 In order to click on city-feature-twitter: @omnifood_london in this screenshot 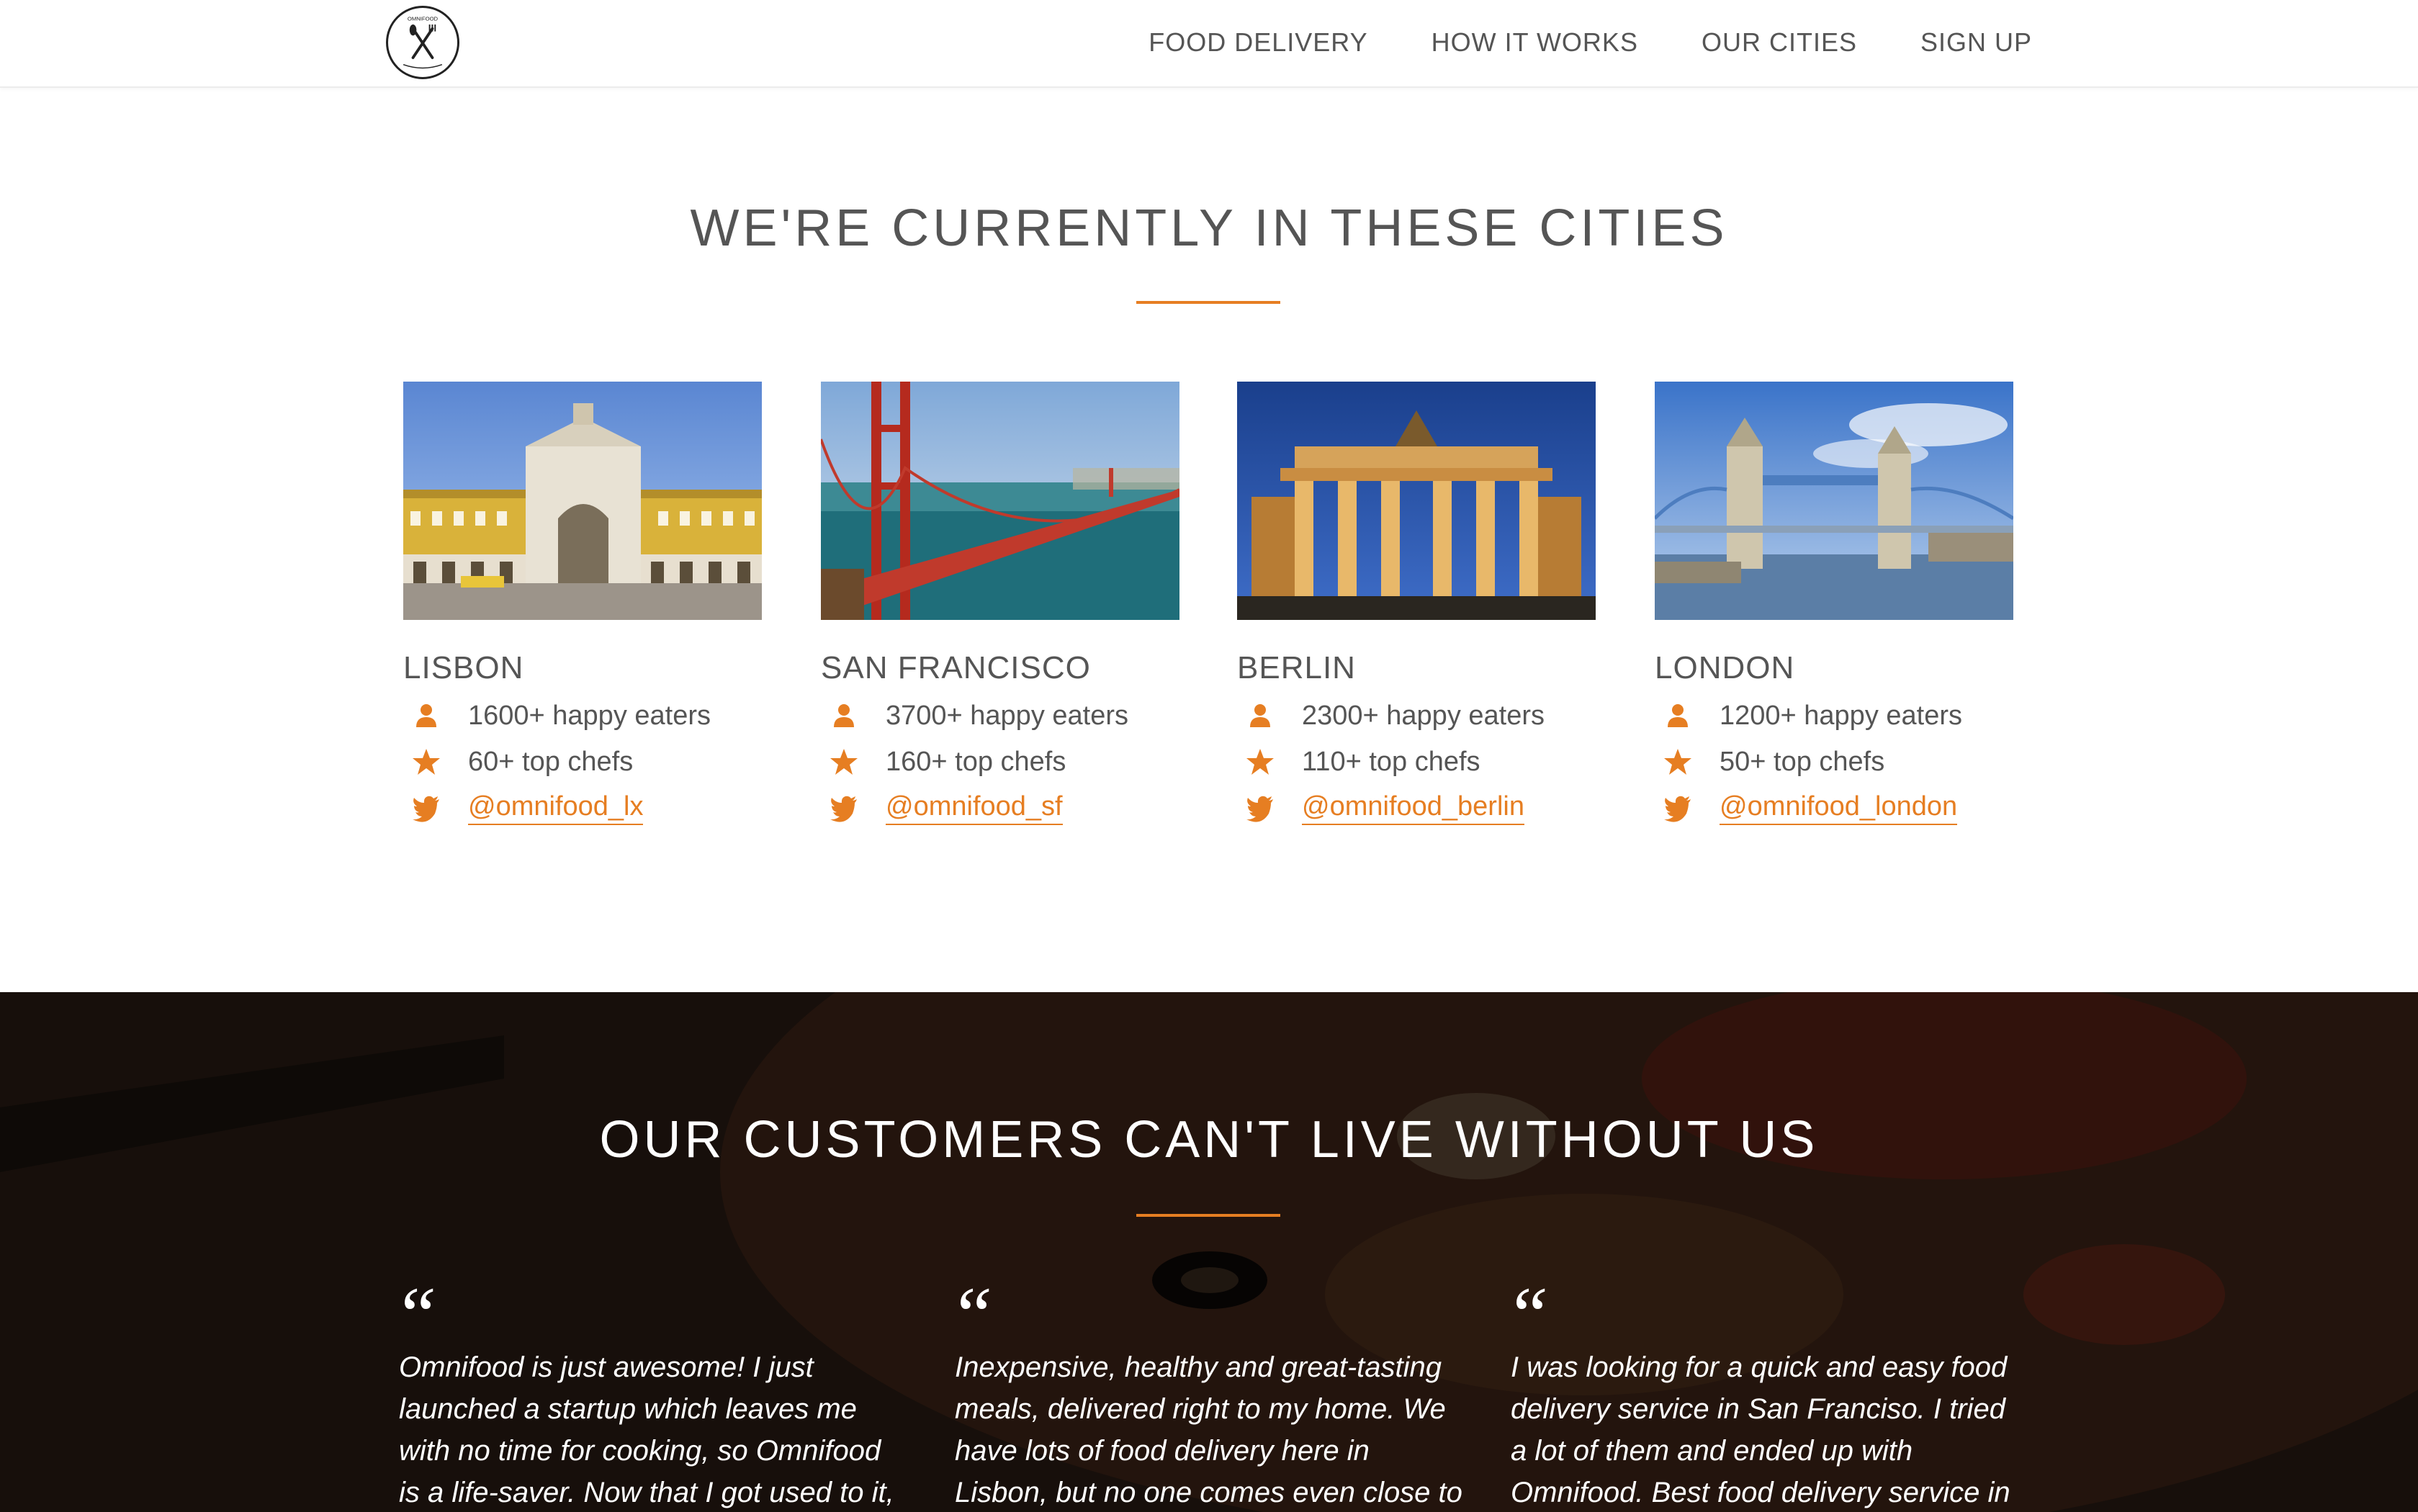, I will do `click(1834, 808)`.